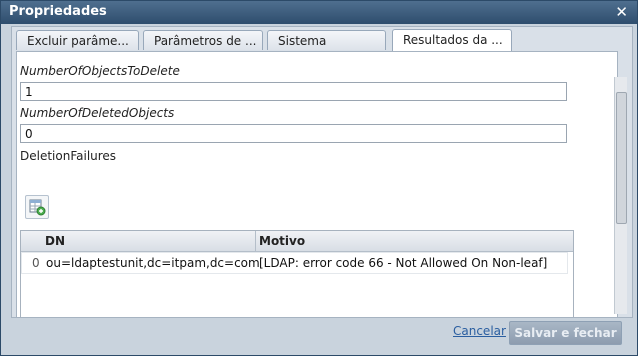 The image size is (638, 356). I want to click on table-header: DN Motivo, so click(297, 241).